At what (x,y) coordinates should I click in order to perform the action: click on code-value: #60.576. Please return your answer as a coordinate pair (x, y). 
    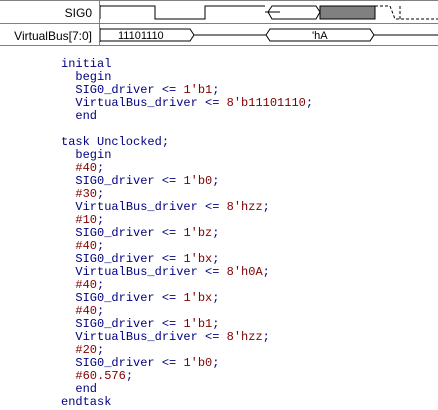
    Looking at the image, I should click on (100, 376).